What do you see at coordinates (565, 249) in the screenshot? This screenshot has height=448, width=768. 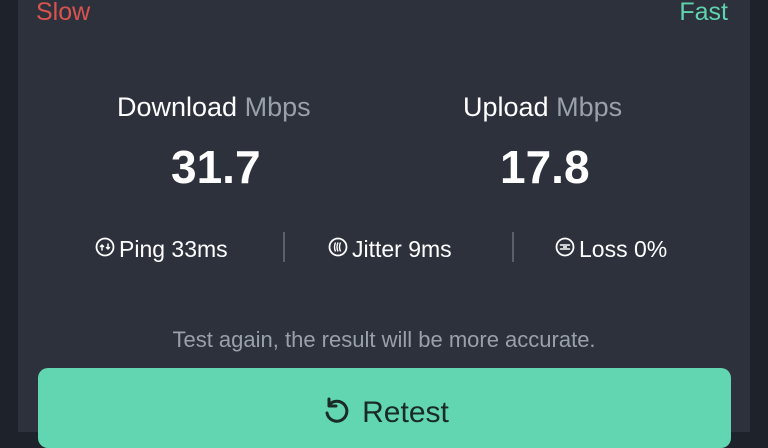 I see `loss-icon` at bounding box center [565, 249].